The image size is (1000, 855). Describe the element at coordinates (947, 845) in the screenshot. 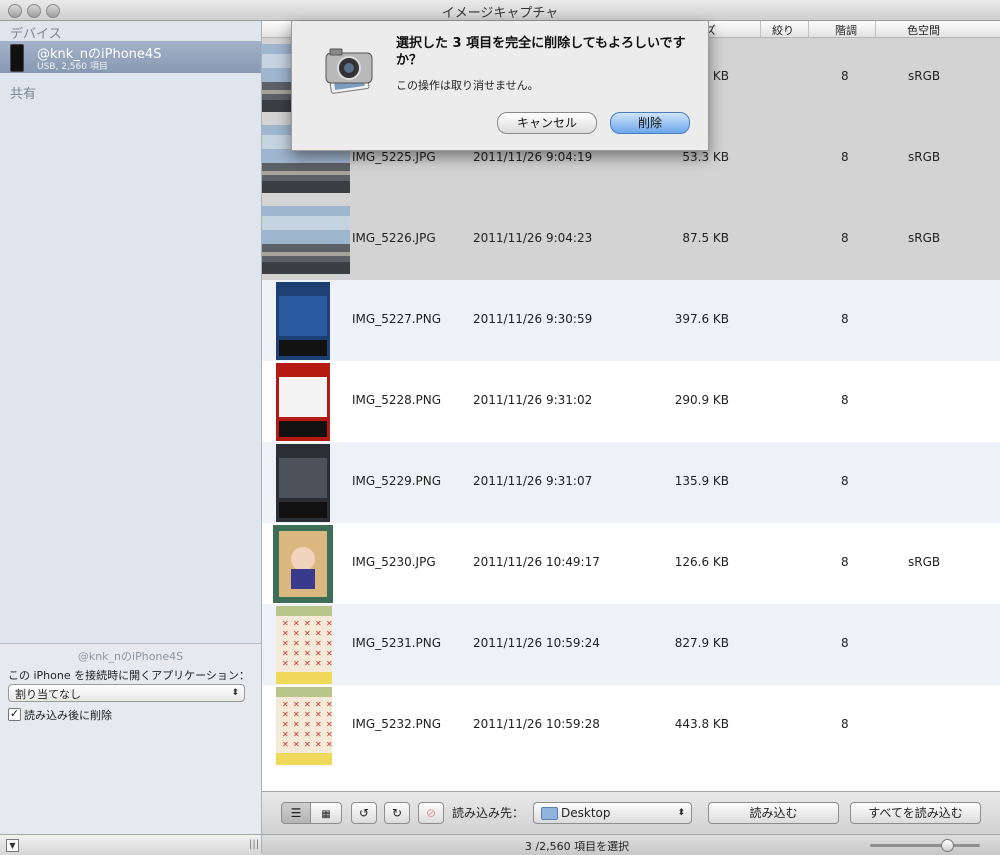

I see `slider-knob` at that location.